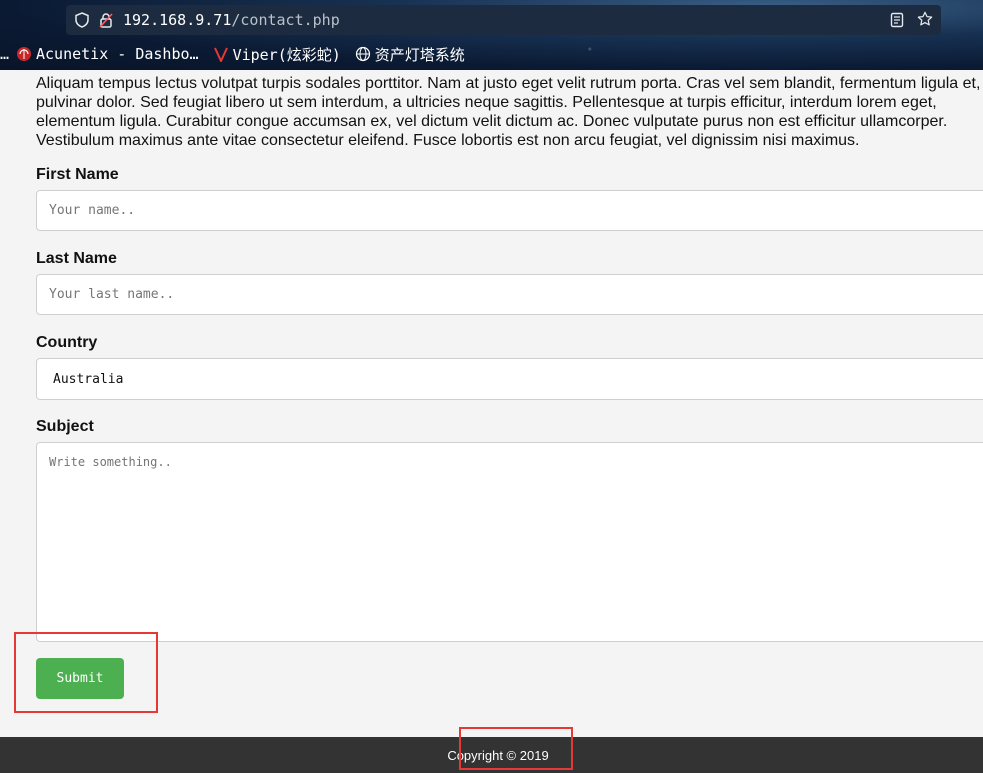 The width and height of the screenshot is (983, 773). Describe the element at coordinates (285, 20) in the screenshot. I see `url-path: /contact.php` at that location.